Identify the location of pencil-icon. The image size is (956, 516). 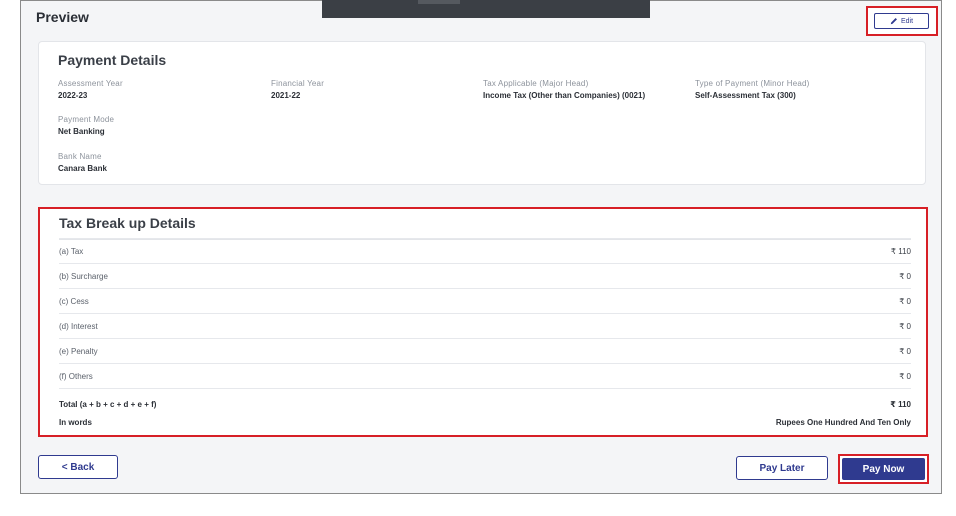
(893, 21).